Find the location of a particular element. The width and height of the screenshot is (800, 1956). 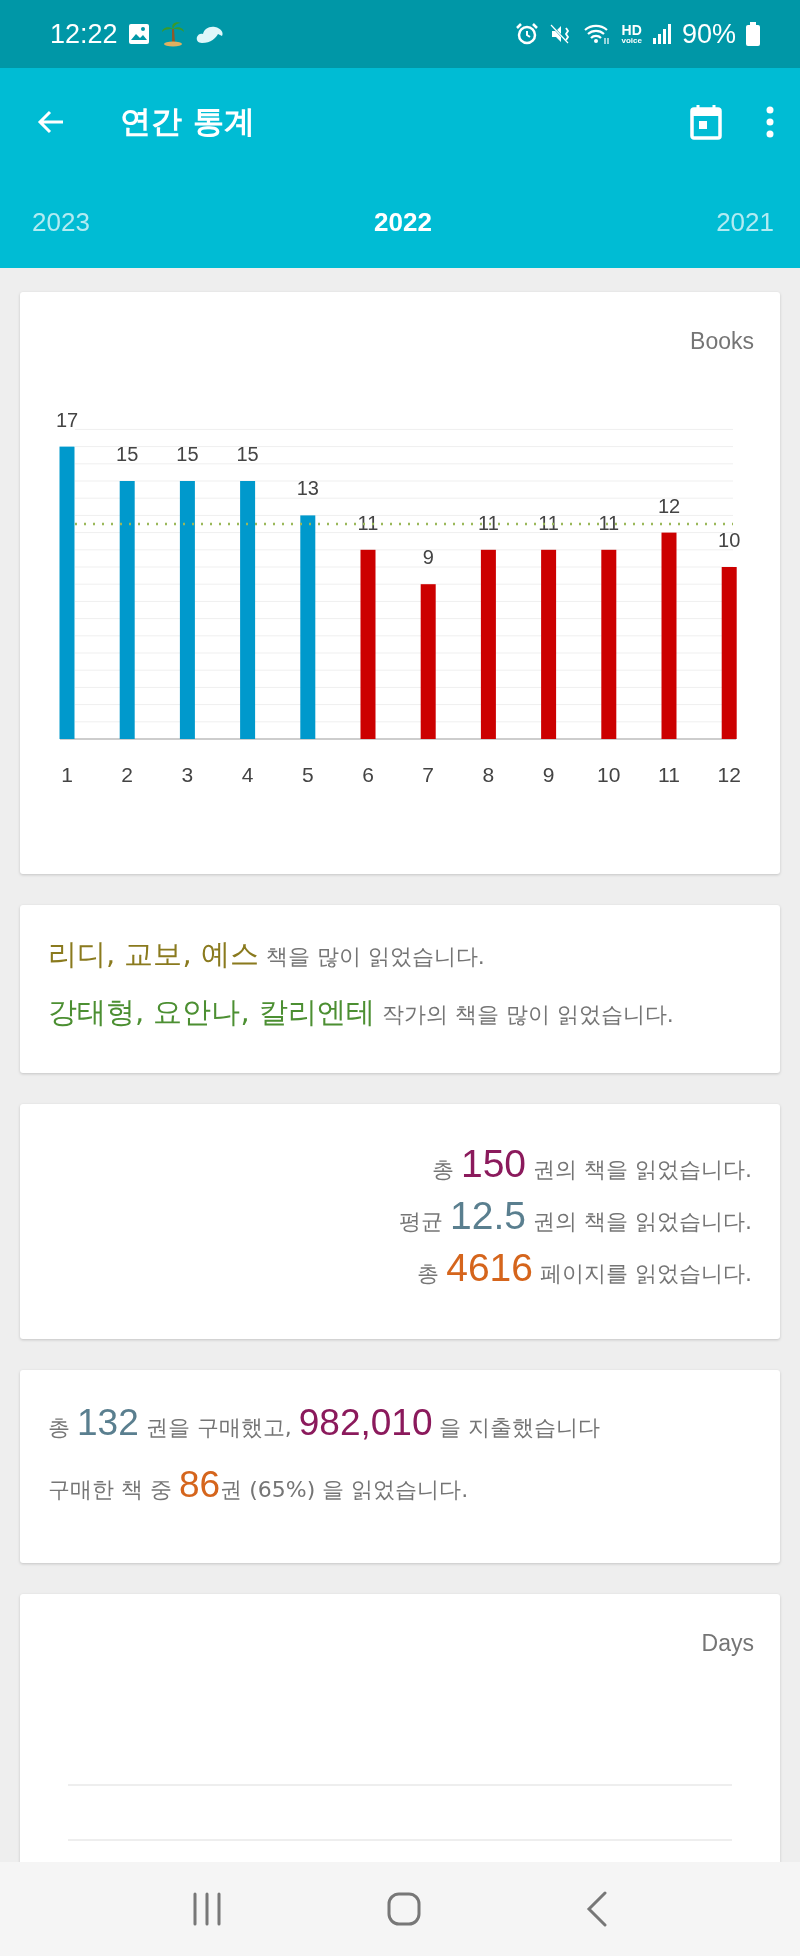

battery-icon is located at coordinates (753, 34).